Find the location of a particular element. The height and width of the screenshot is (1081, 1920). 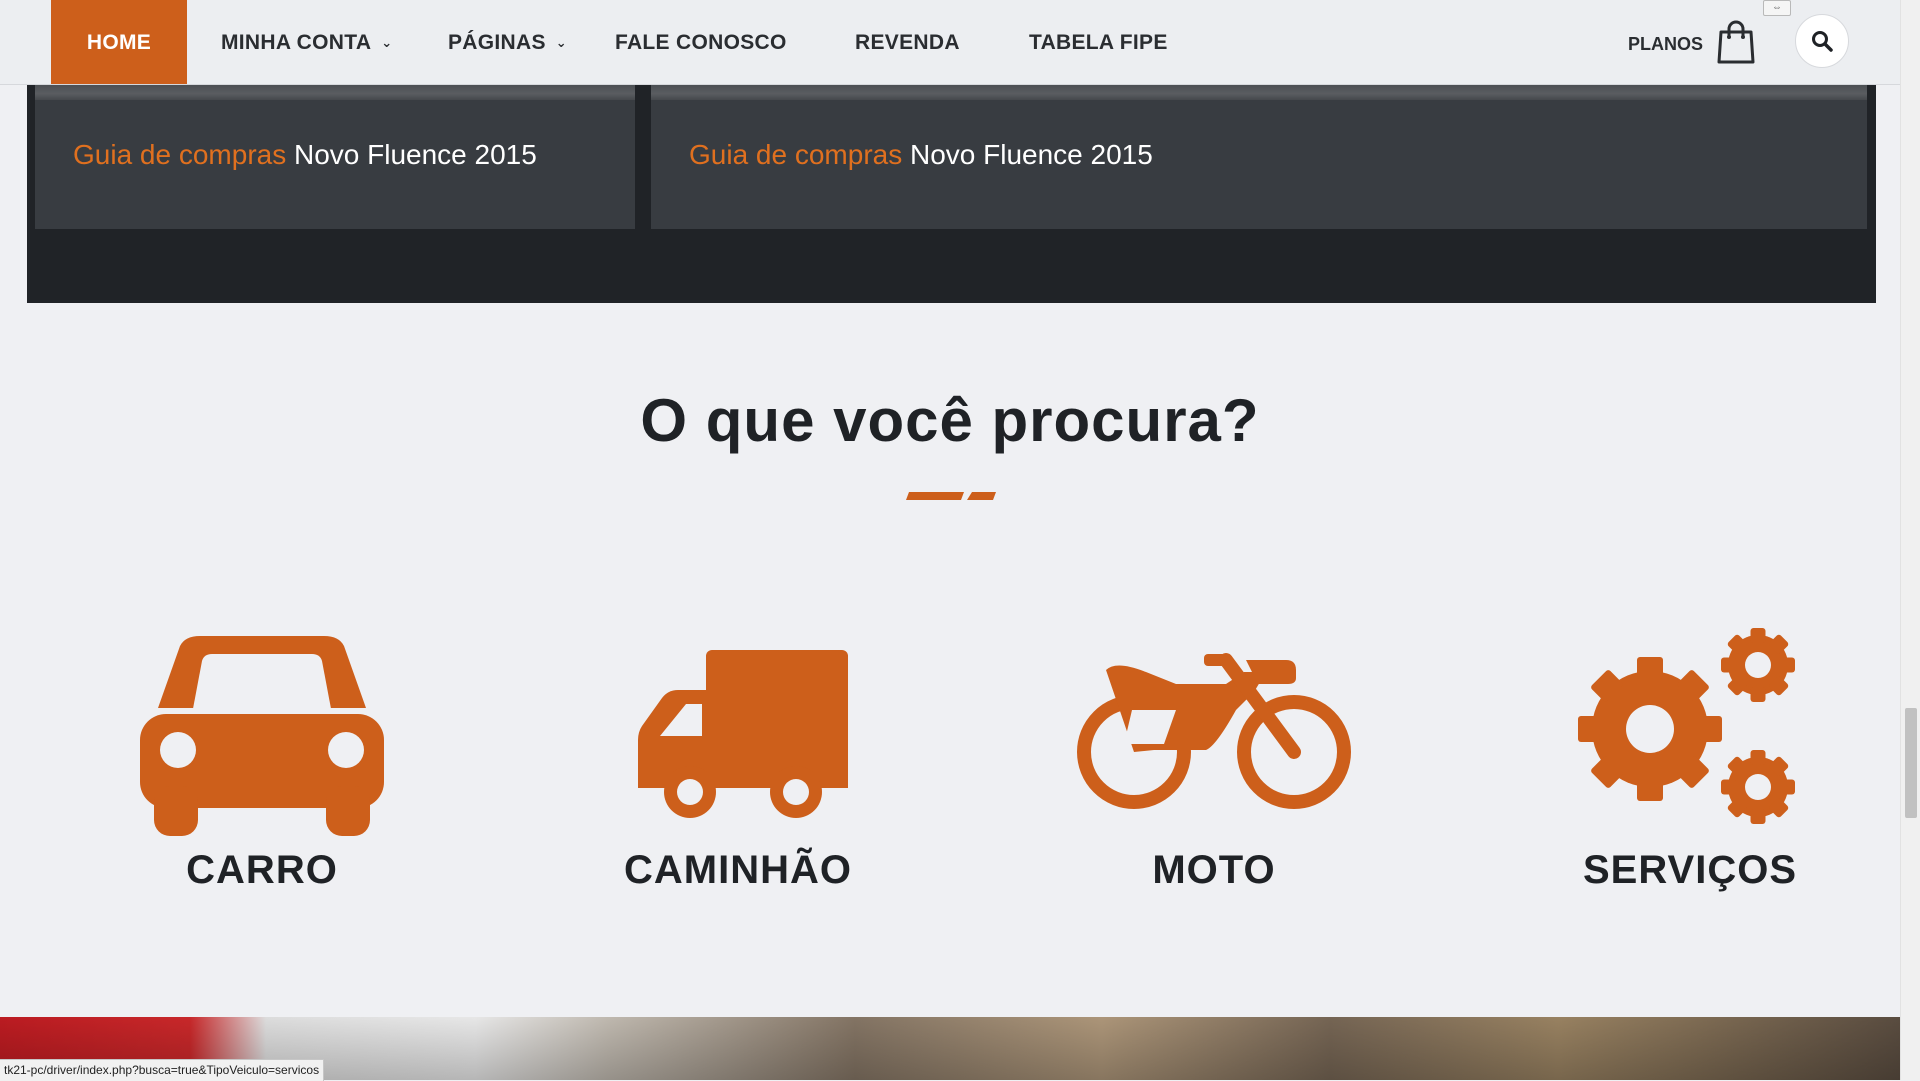

nav-home: HOME is located at coordinates (119, 42).